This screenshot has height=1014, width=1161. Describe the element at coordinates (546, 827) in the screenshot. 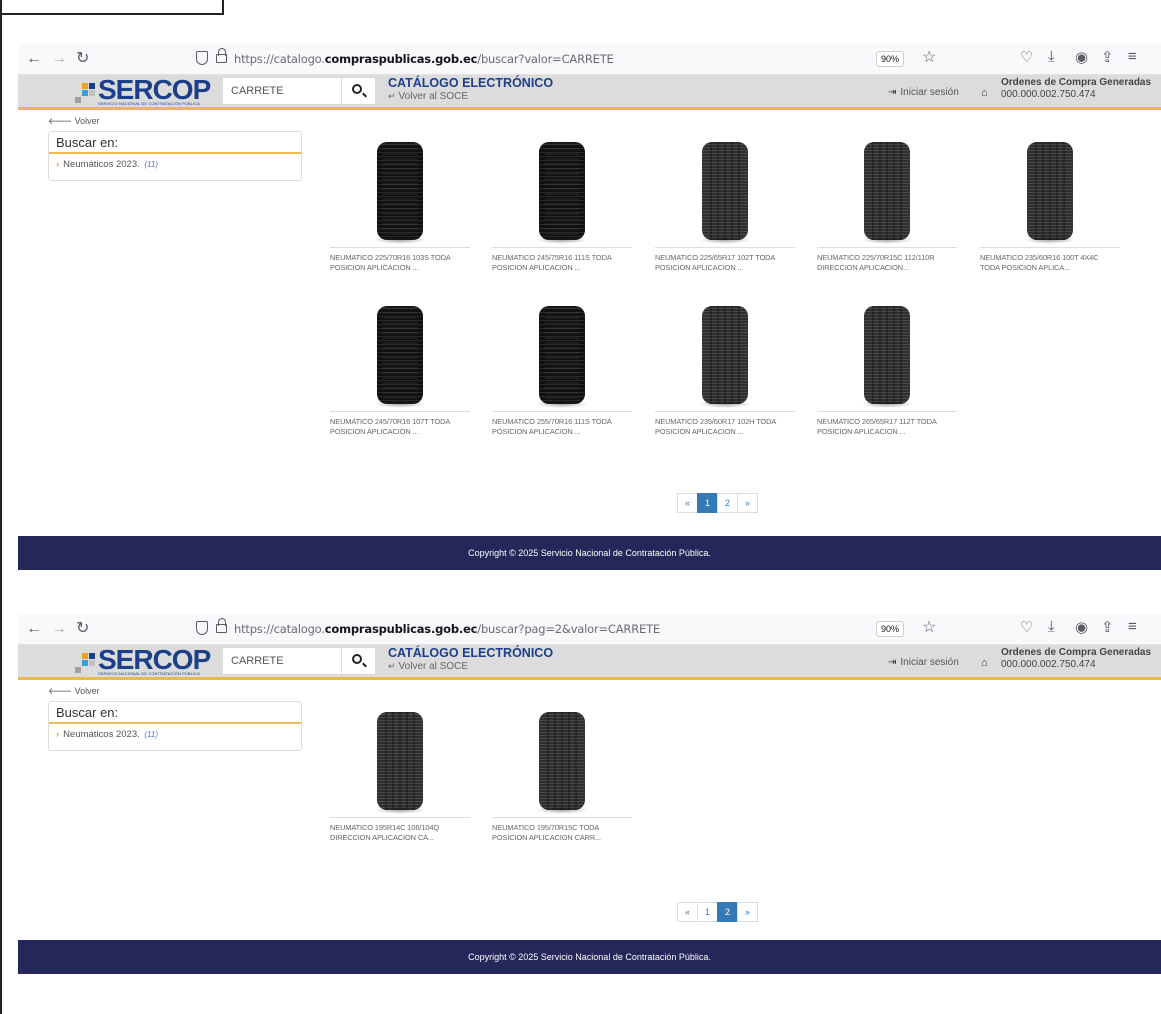

I see `product-line1: NEUMATICO 195/70R15C TODA` at that location.